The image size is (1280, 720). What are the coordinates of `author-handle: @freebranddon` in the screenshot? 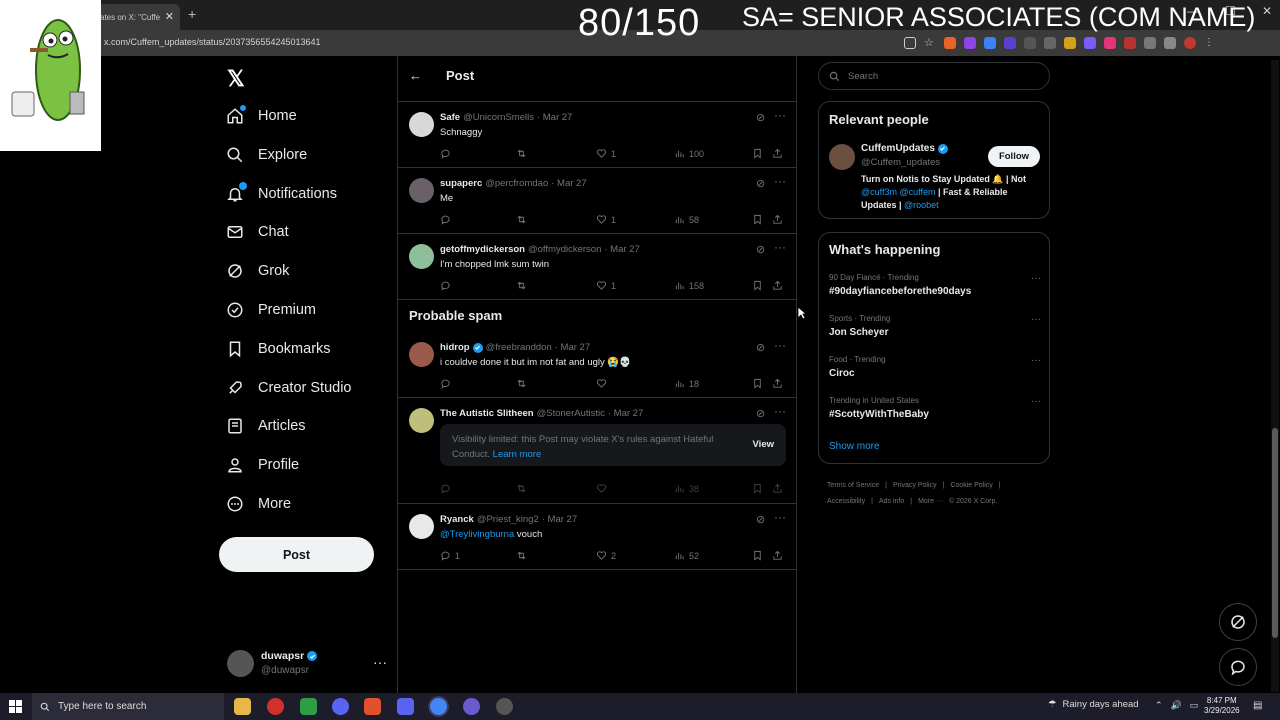 It's located at (519, 347).